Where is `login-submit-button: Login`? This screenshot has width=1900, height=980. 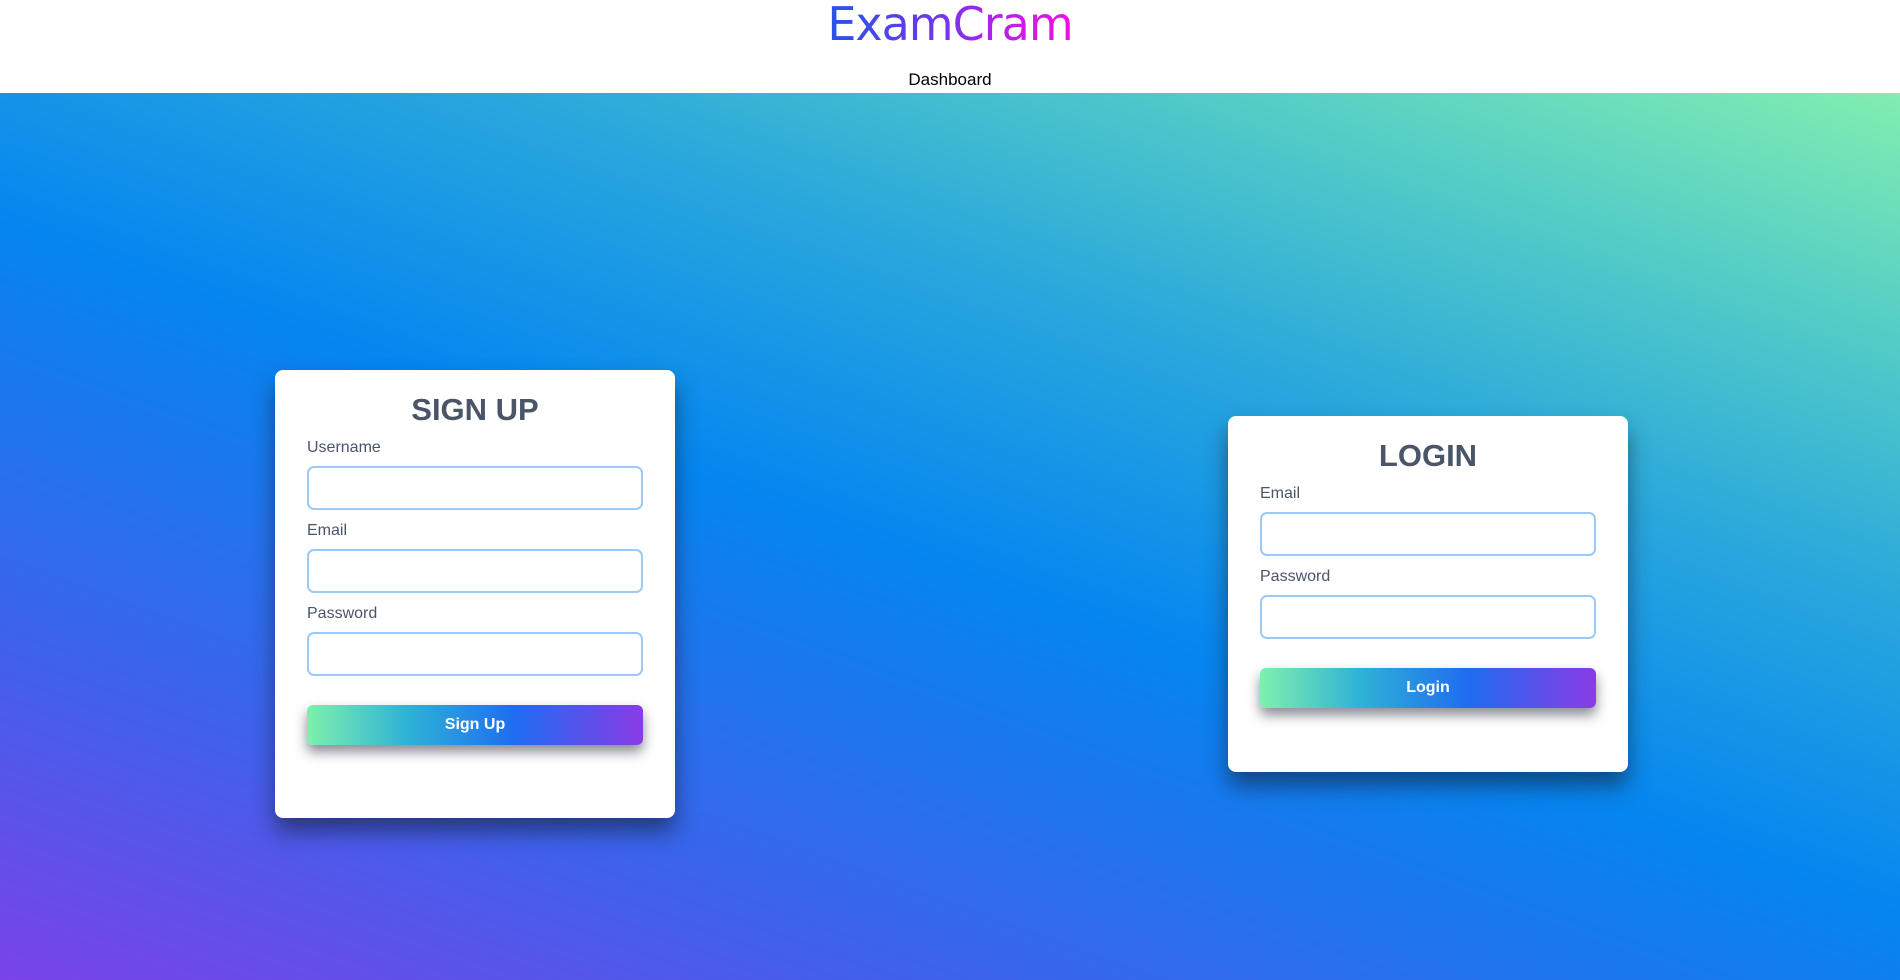 login-submit-button: Login is located at coordinates (1428, 688).